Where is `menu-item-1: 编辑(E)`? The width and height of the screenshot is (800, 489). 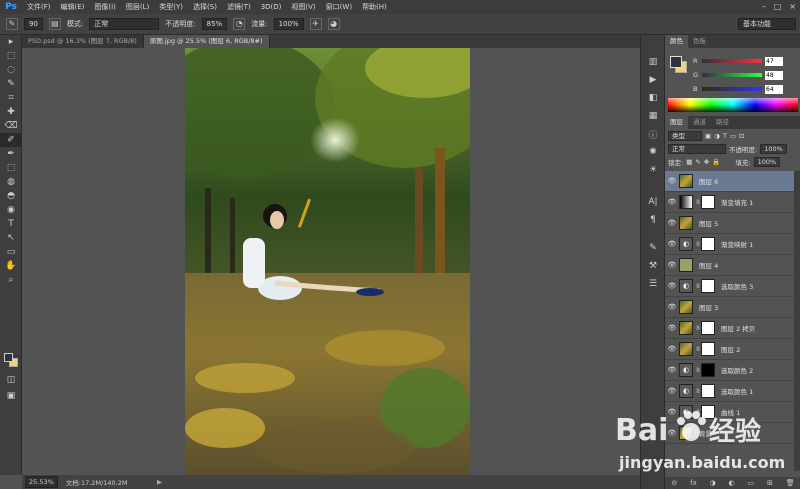 menu-item-1: 编辑(E) is located at coordinates (73, 7).